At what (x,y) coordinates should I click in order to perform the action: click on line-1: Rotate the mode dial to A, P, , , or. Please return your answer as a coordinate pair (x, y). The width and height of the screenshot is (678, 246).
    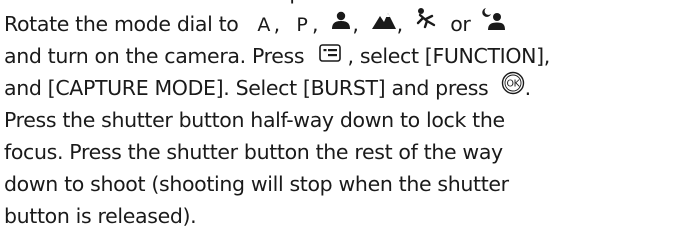
    Looking at the image, I should click on (341, 23).